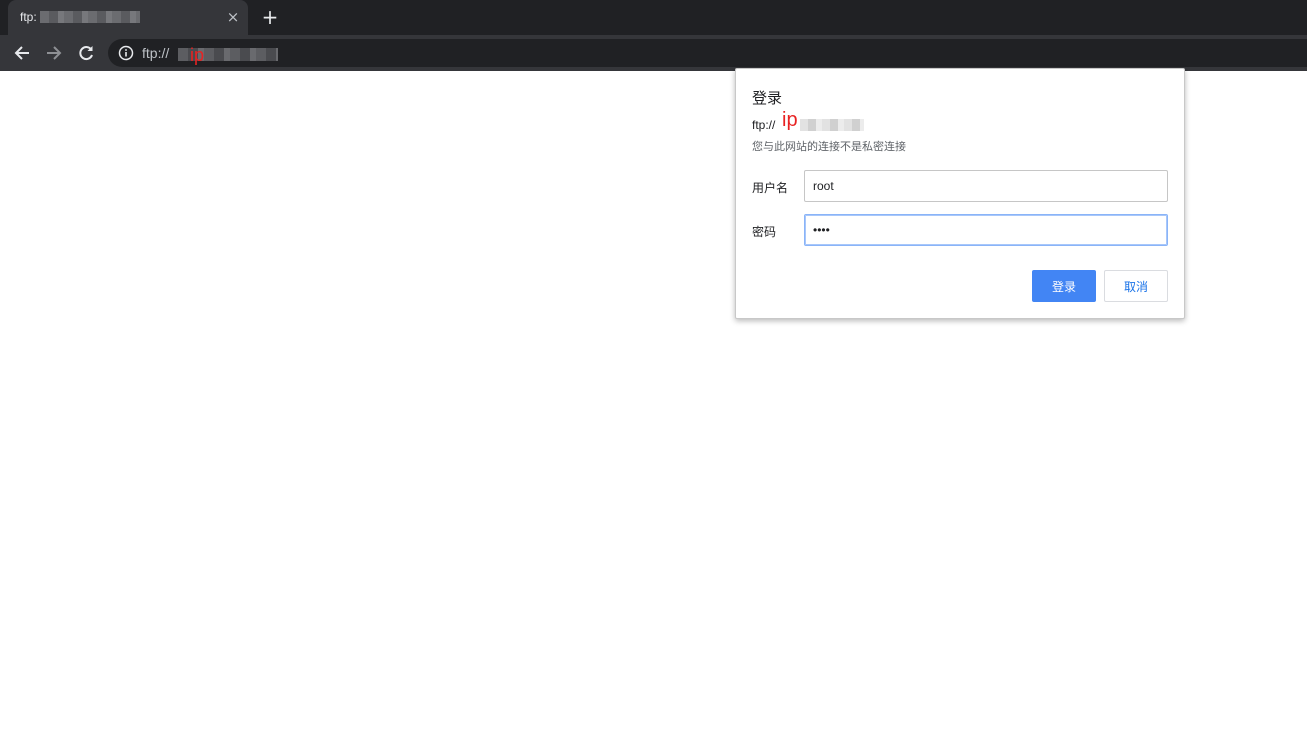  I want to click on tab-strip: ftp: × +, so click(653, 17).